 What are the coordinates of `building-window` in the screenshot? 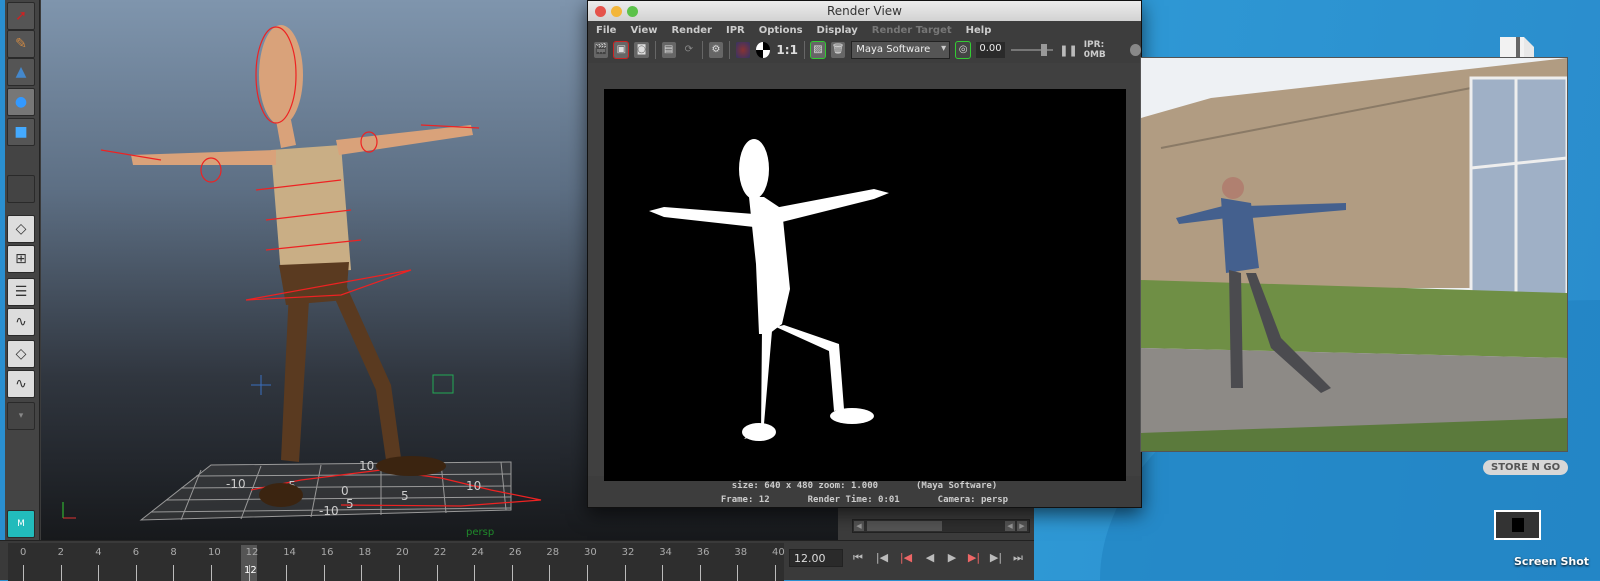 It's located at (1519, 188).